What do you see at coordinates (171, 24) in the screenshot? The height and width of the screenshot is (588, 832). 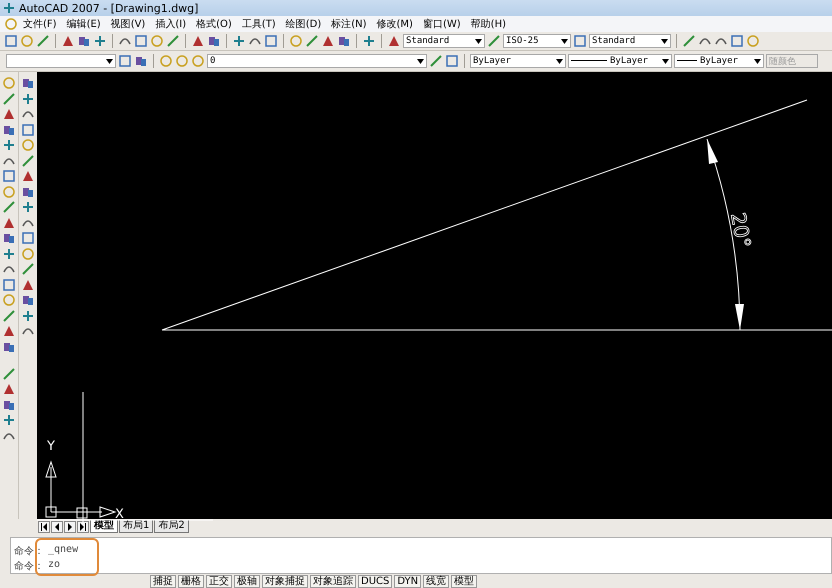 I see `menu-item: 插入(I)` at bounding box center [171, 24].